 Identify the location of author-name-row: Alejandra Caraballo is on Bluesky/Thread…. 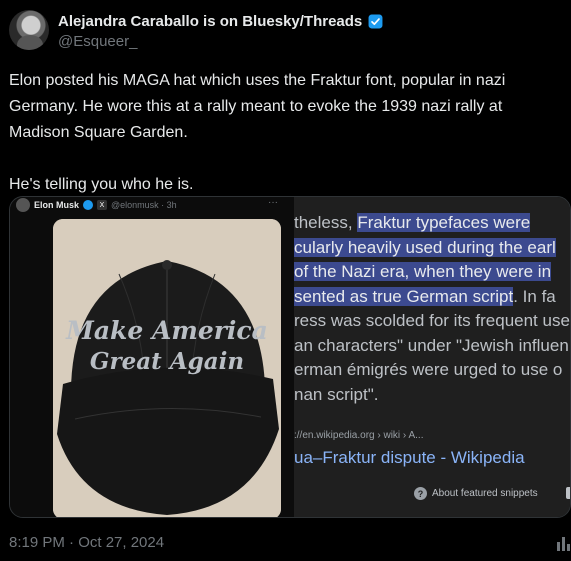
(221, 21).